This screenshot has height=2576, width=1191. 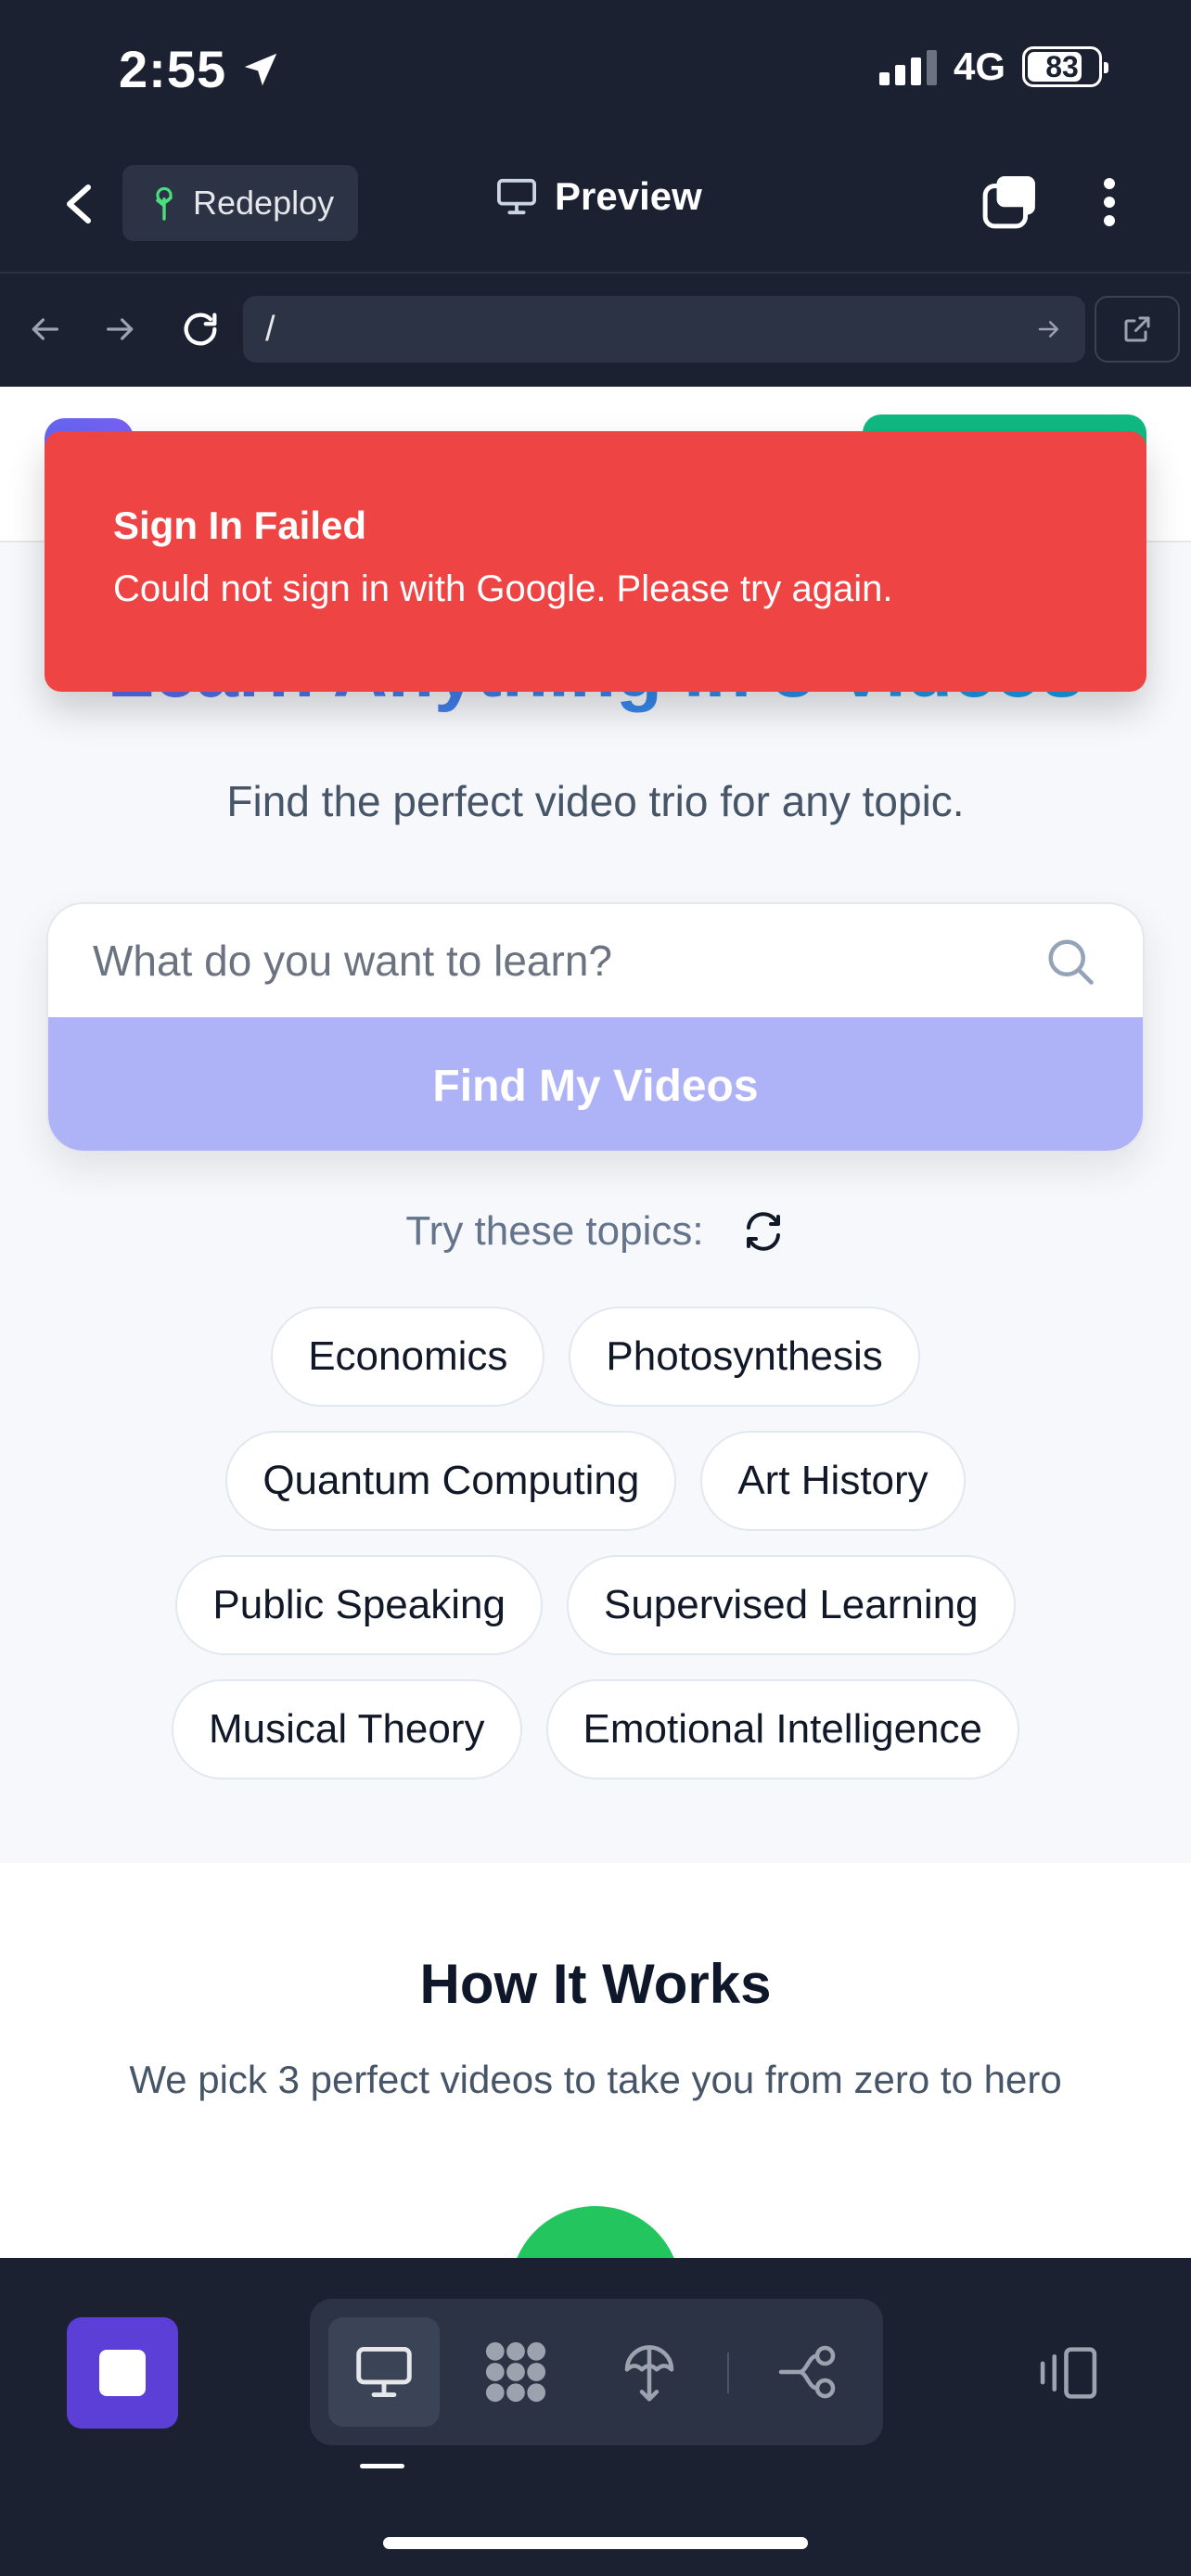 What do you see at coordinates (595, 2543) in the screenshot?
I see `home-indicator` at bounding box center [595, 2543].